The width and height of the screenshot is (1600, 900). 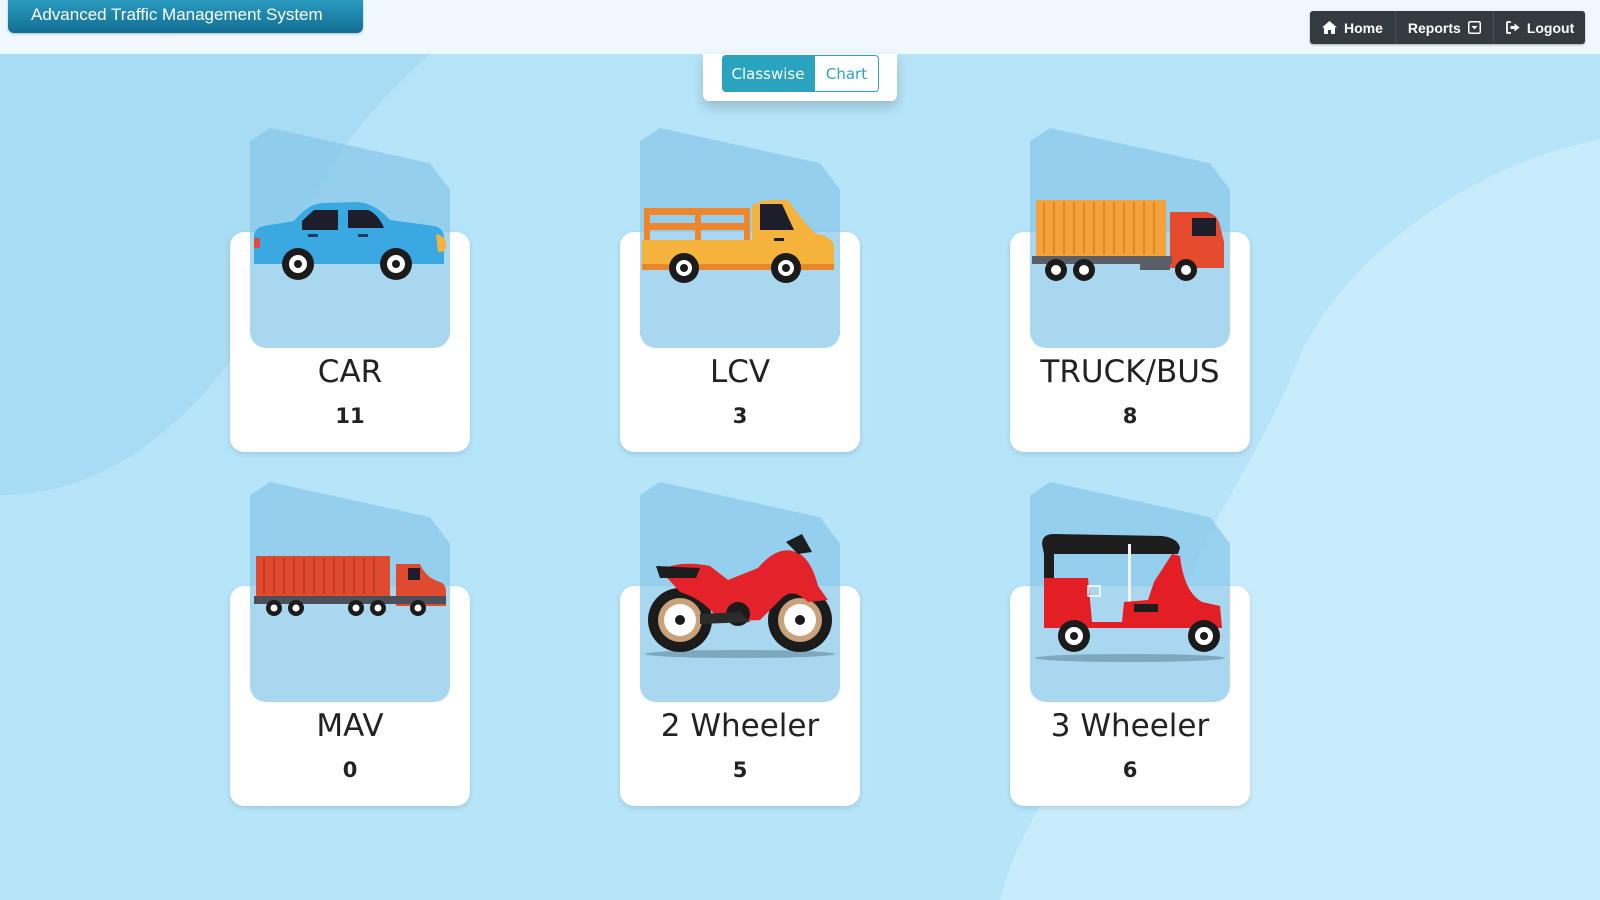 I want to click on navbar: Home Reports Logout, so click(x=1447, y=27).